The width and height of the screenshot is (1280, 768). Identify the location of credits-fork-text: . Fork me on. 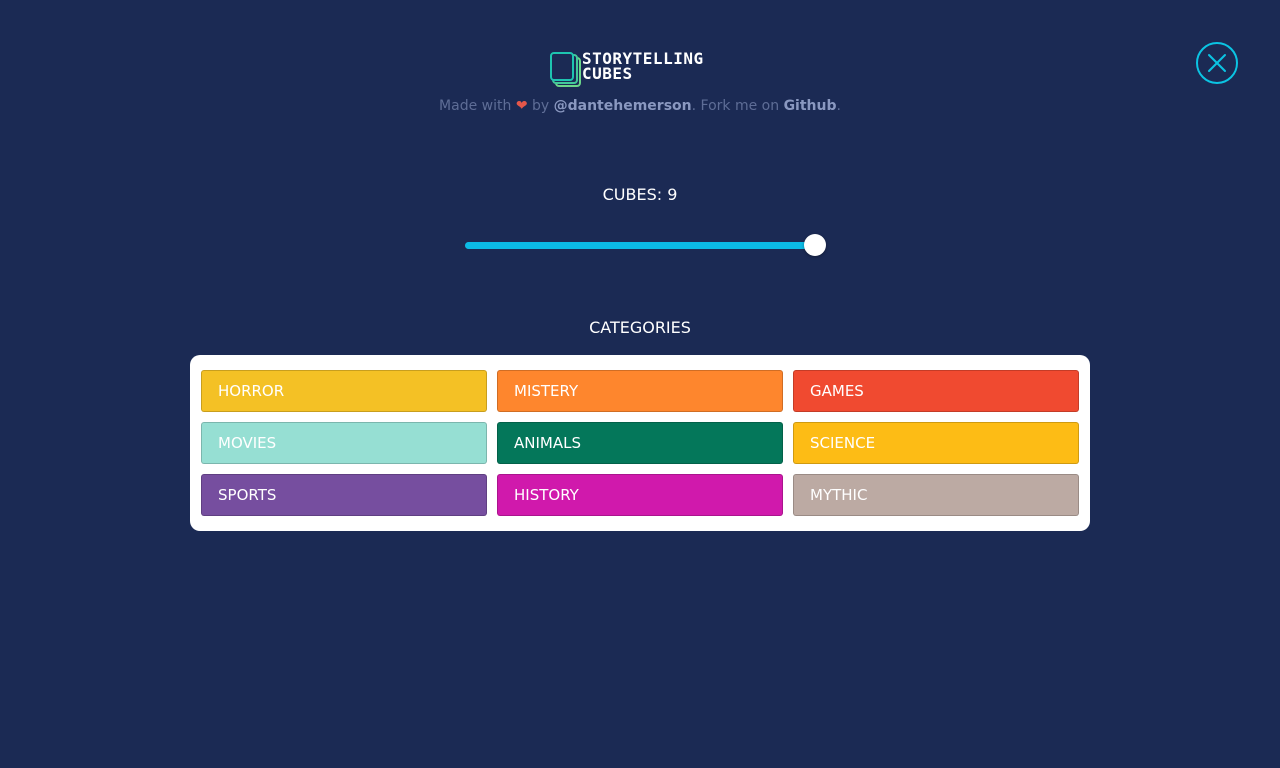
(735, 106).